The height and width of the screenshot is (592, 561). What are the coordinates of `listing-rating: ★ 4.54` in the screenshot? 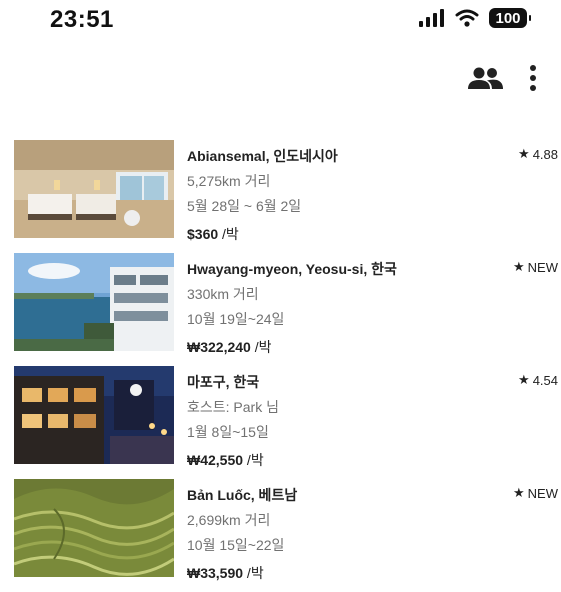 It's located at (538, 380).